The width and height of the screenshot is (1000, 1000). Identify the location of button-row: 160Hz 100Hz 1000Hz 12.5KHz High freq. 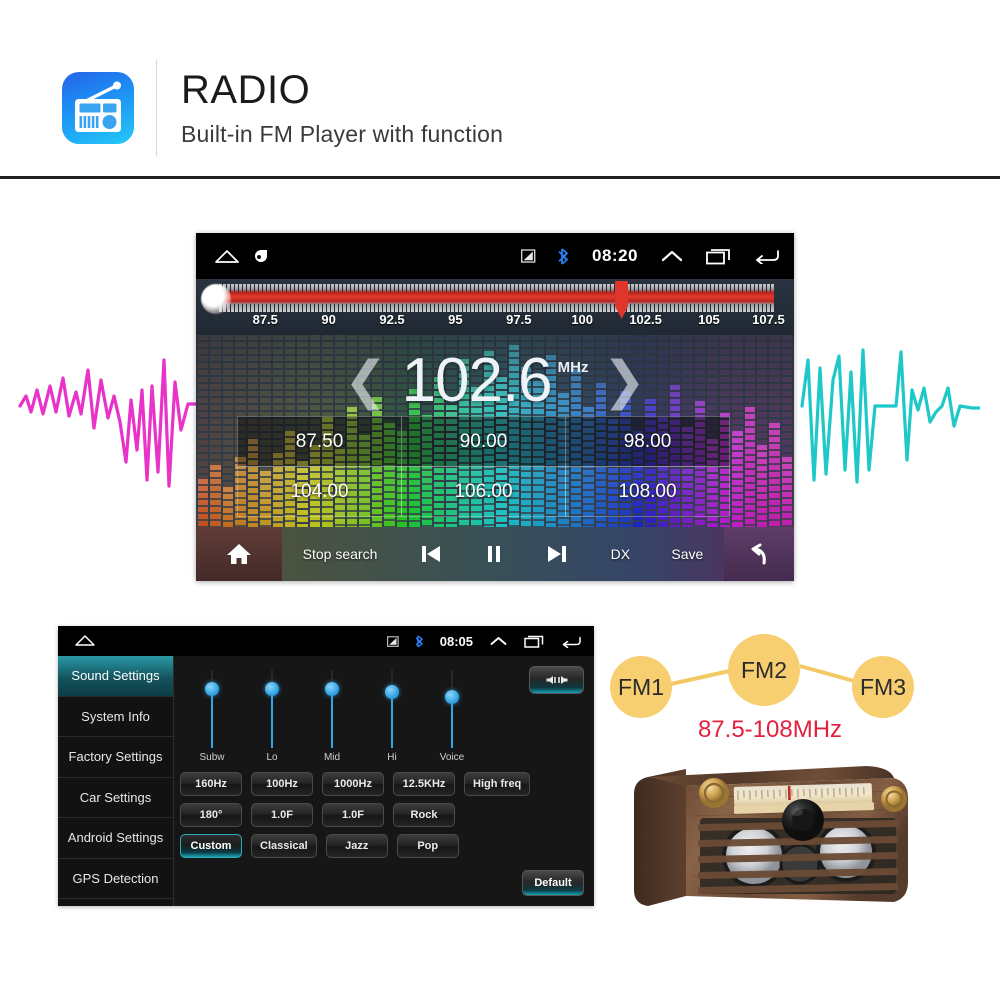
(384, 784).